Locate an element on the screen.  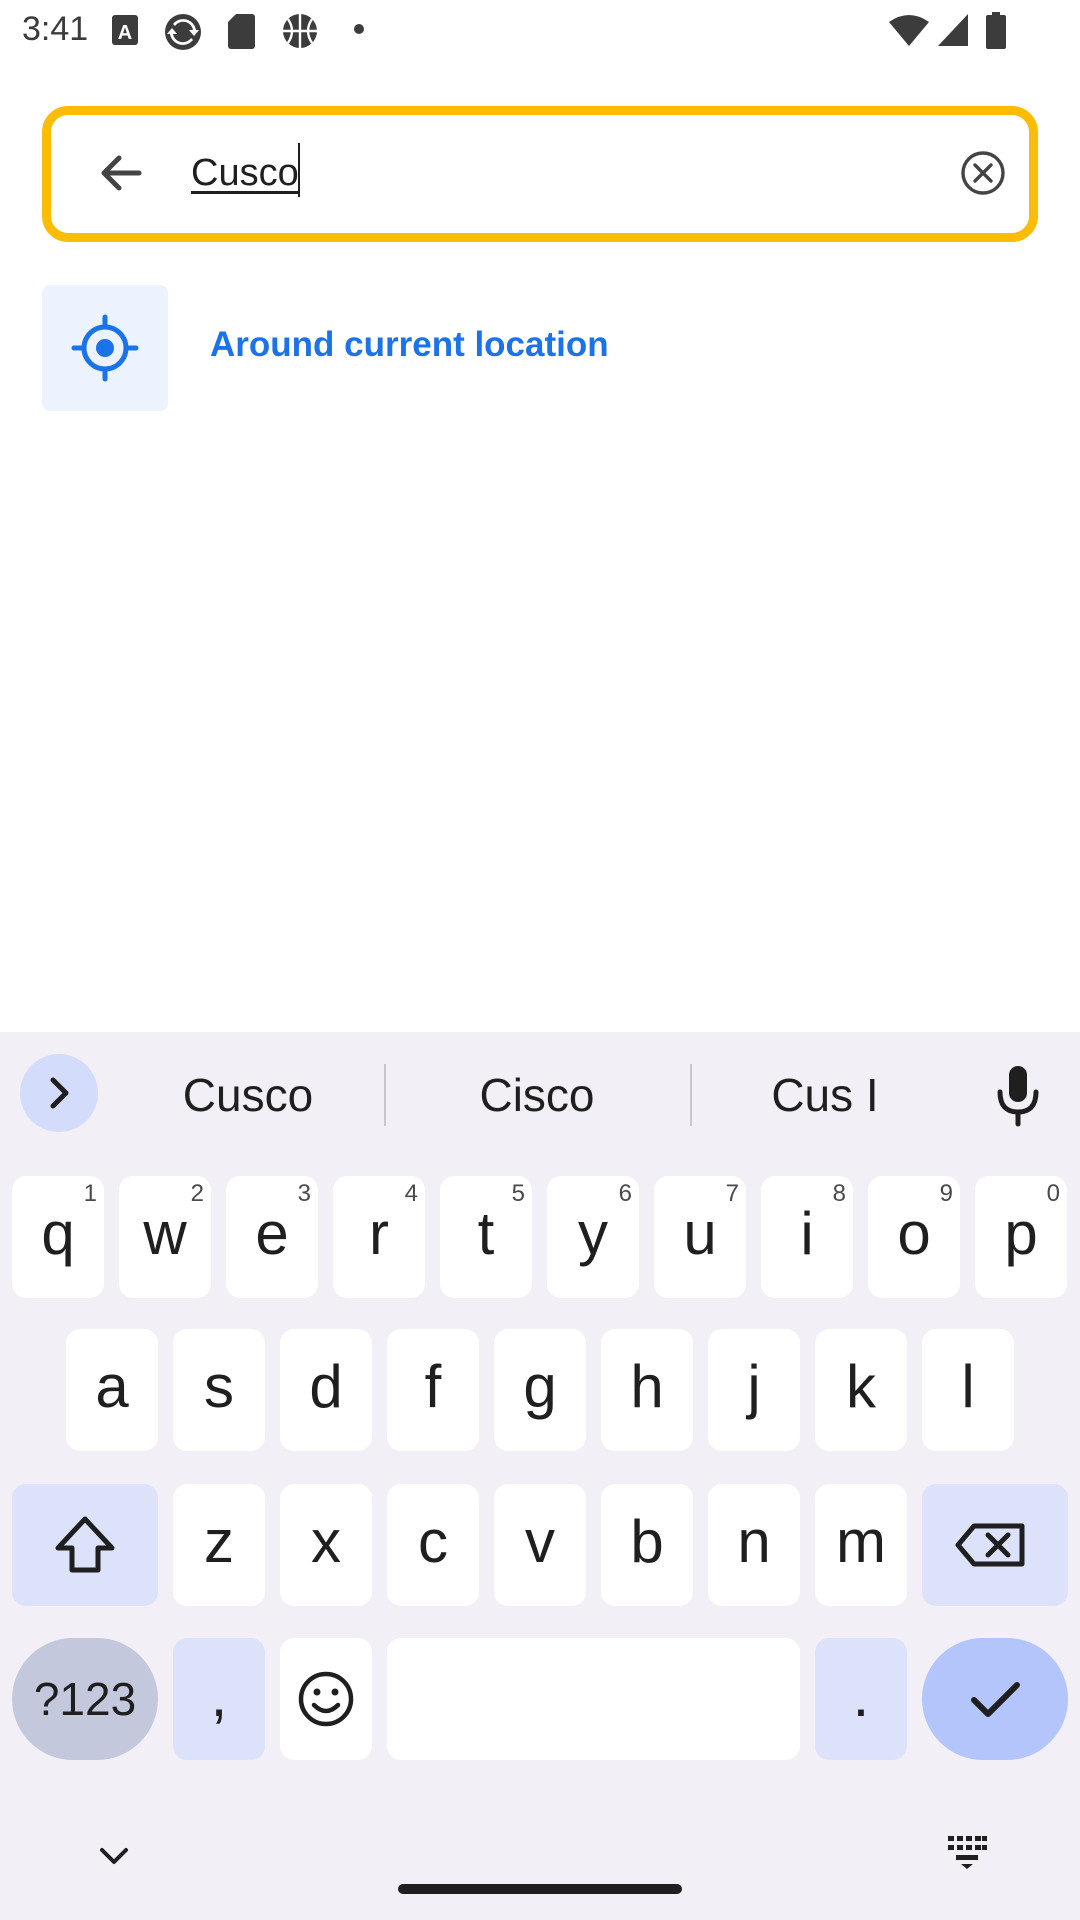
my-location-icon is located at coordinates (105, 348).